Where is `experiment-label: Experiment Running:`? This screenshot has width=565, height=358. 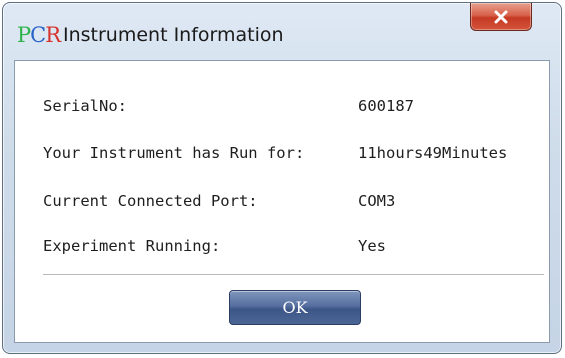 experiment-label: Experiment Running: is located at coordinates (132, 246).